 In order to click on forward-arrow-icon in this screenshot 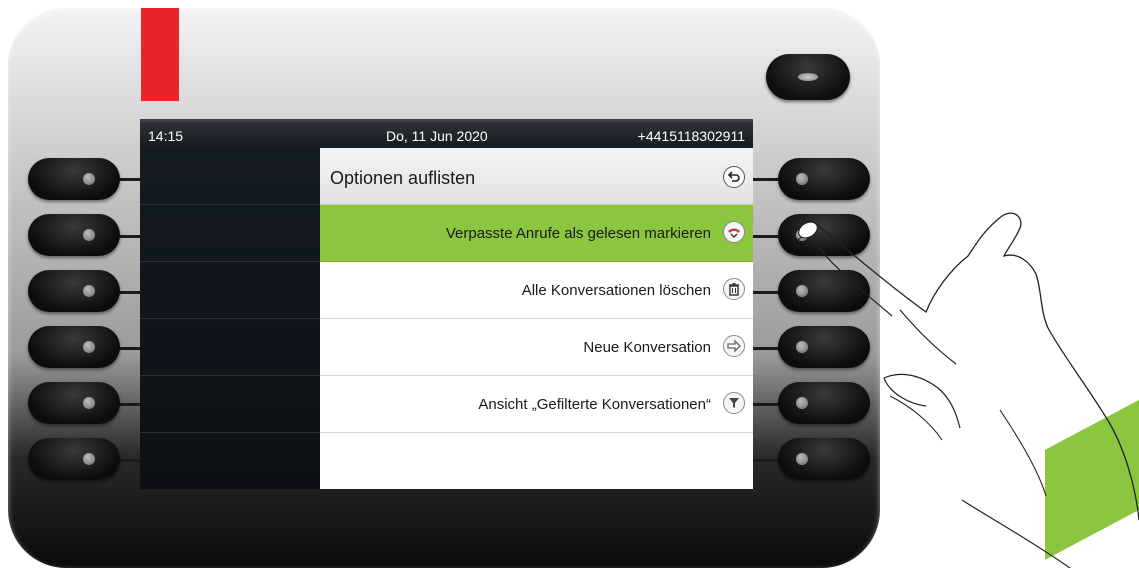, I will do `click(734, 346)`.